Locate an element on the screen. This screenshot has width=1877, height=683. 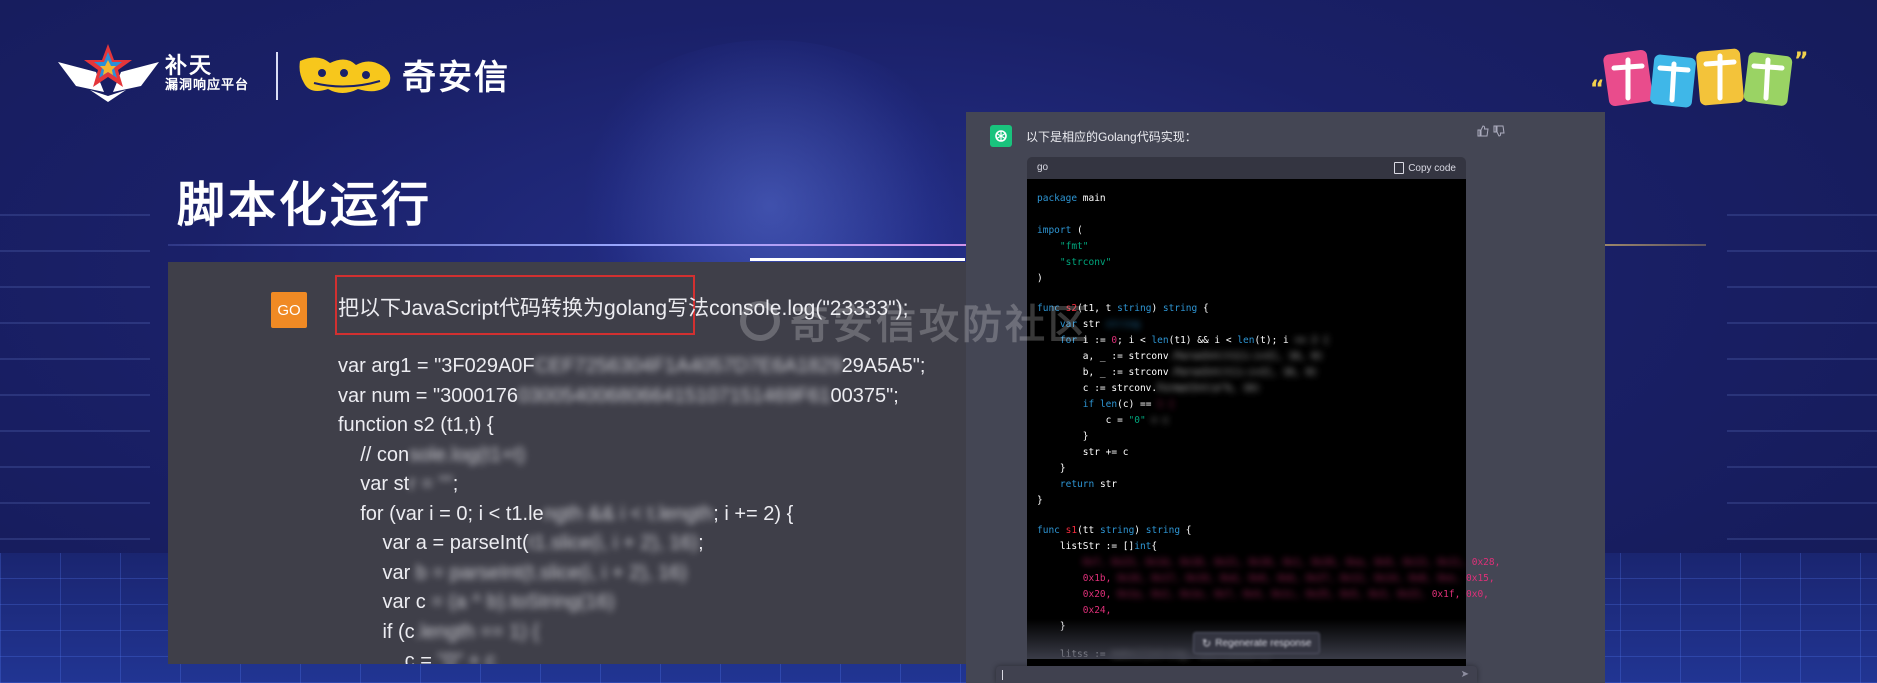
blurred-code: 0300540068066415107151469F61 is located at coordinates (674, 395).